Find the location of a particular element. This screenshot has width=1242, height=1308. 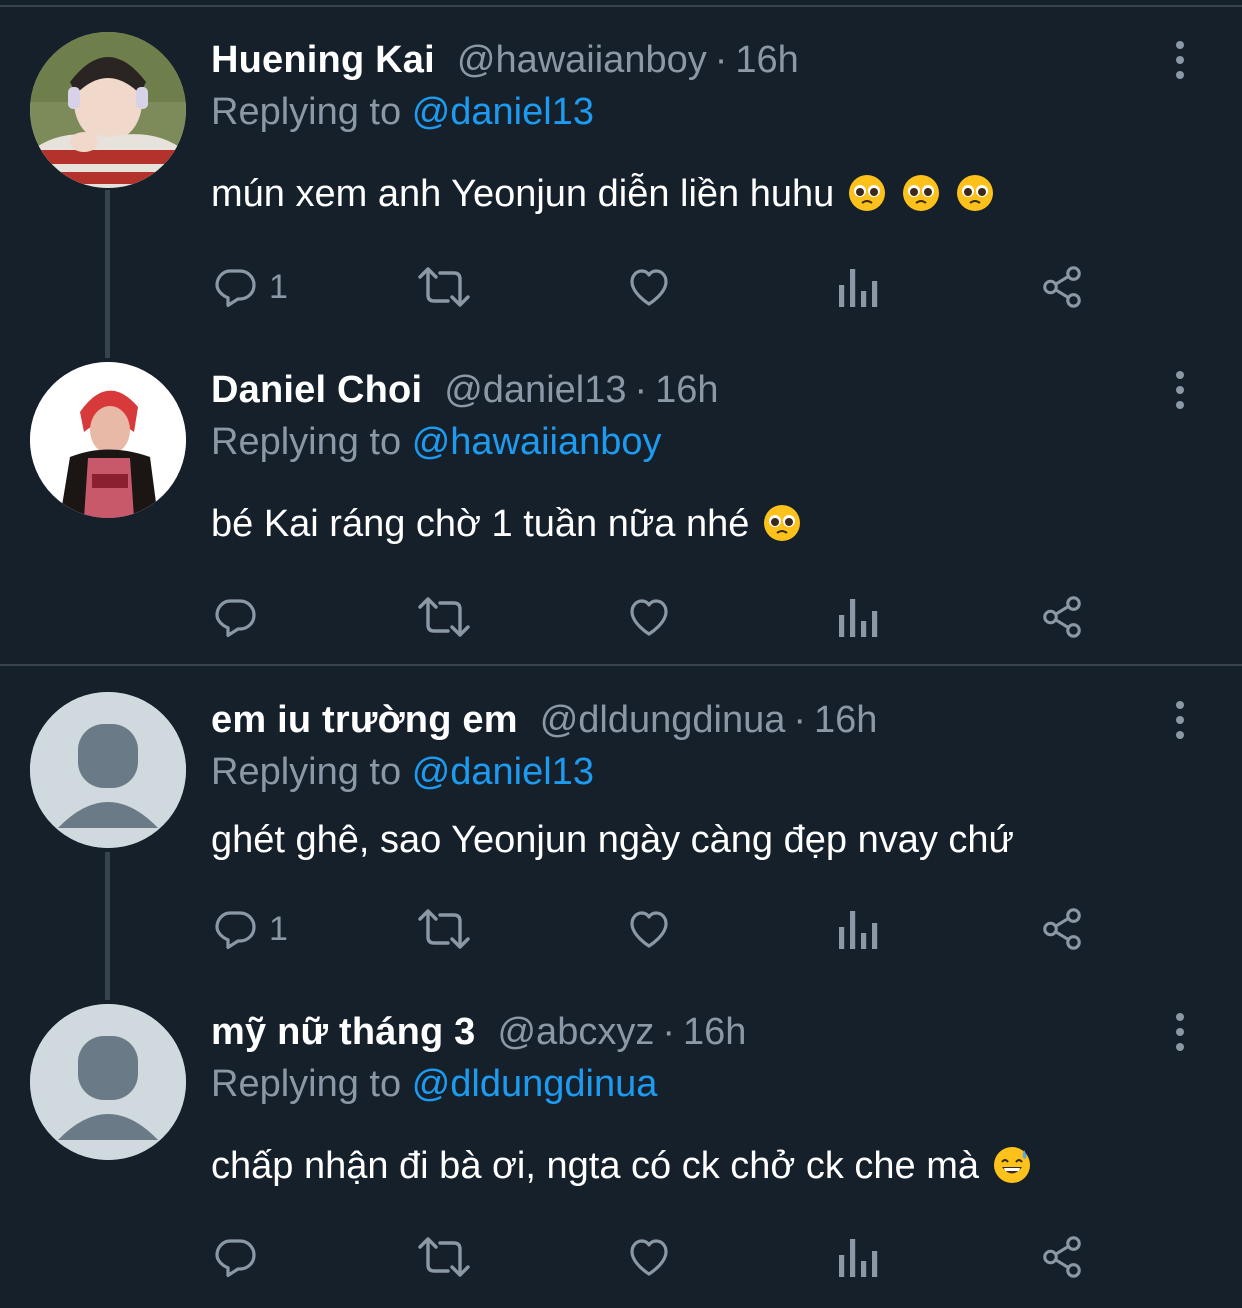

tweet-text: bé Kai ráng chờ 1 tuần nữa nhé is located at coordinates (506, 524).